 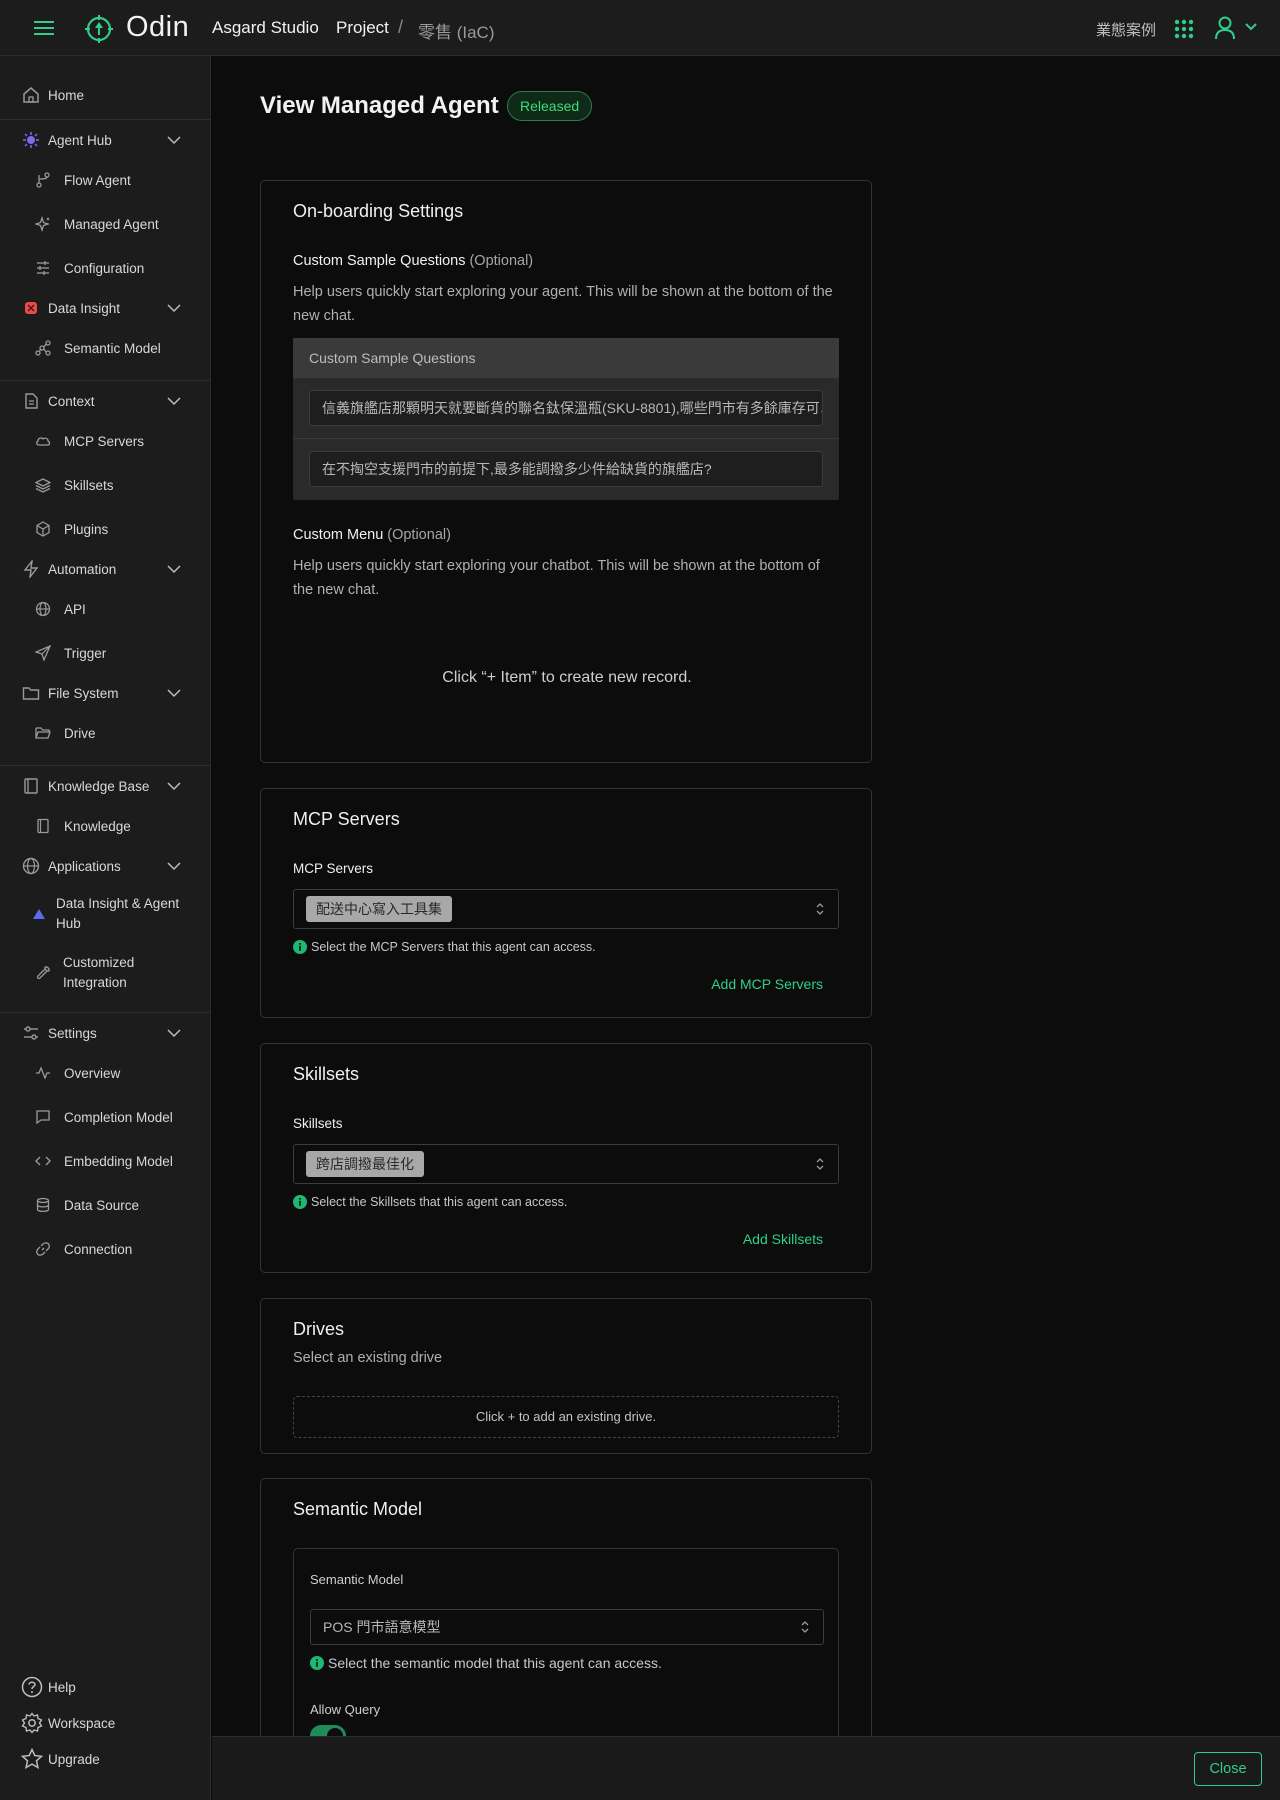 I want to click on odin-logo-icon, so click(x=99, y=29).